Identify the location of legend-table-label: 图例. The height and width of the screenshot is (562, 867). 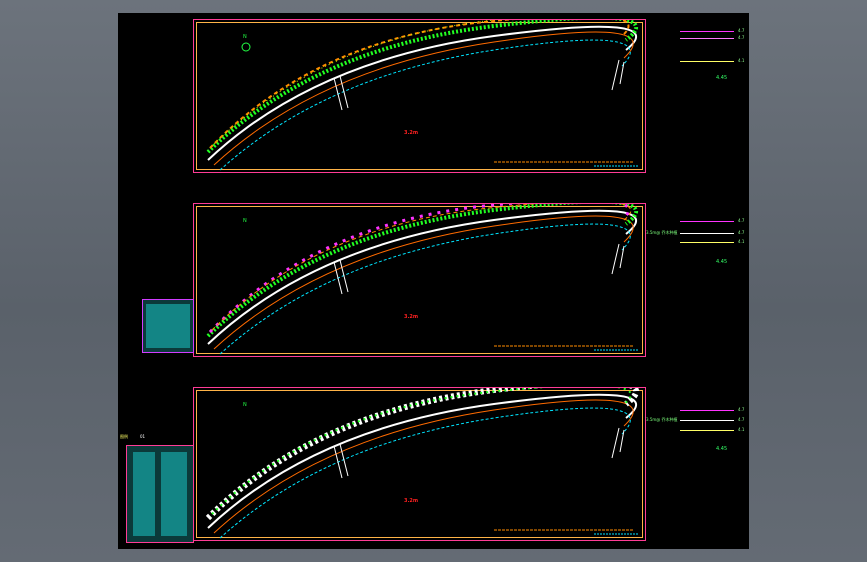
(124, 436).